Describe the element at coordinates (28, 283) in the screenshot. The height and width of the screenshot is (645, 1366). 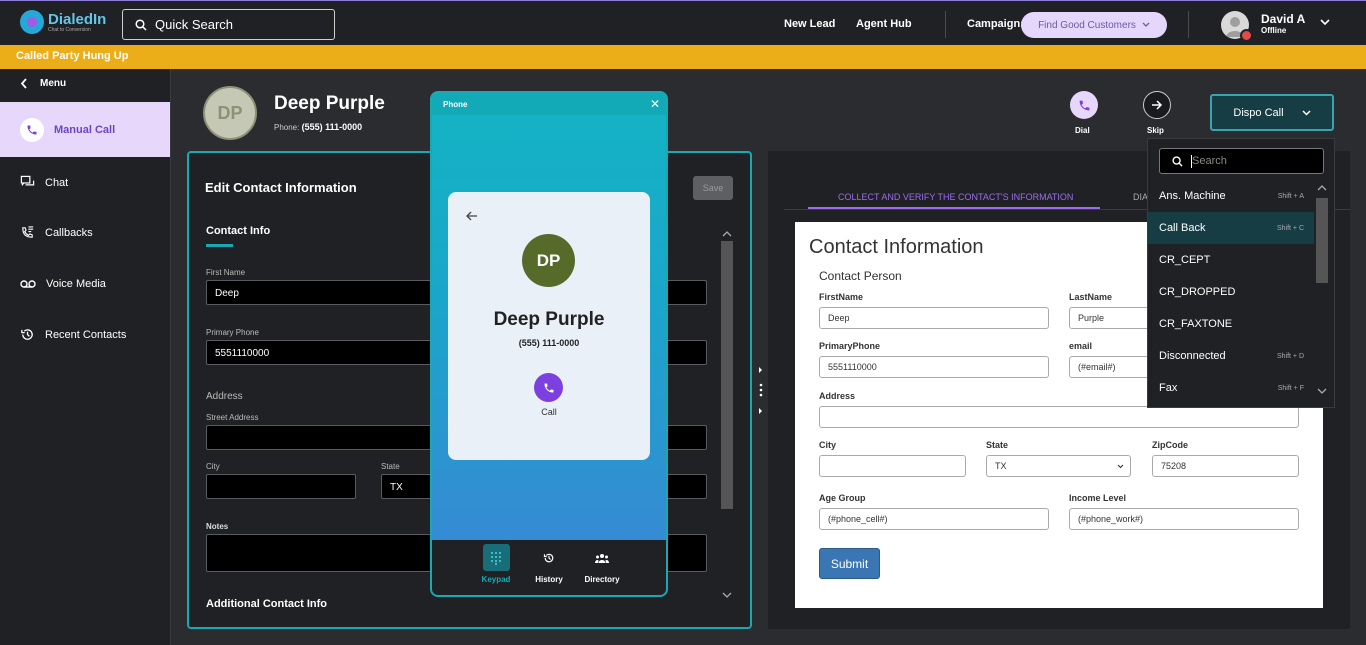
I see `voicemail-icon` at that location.